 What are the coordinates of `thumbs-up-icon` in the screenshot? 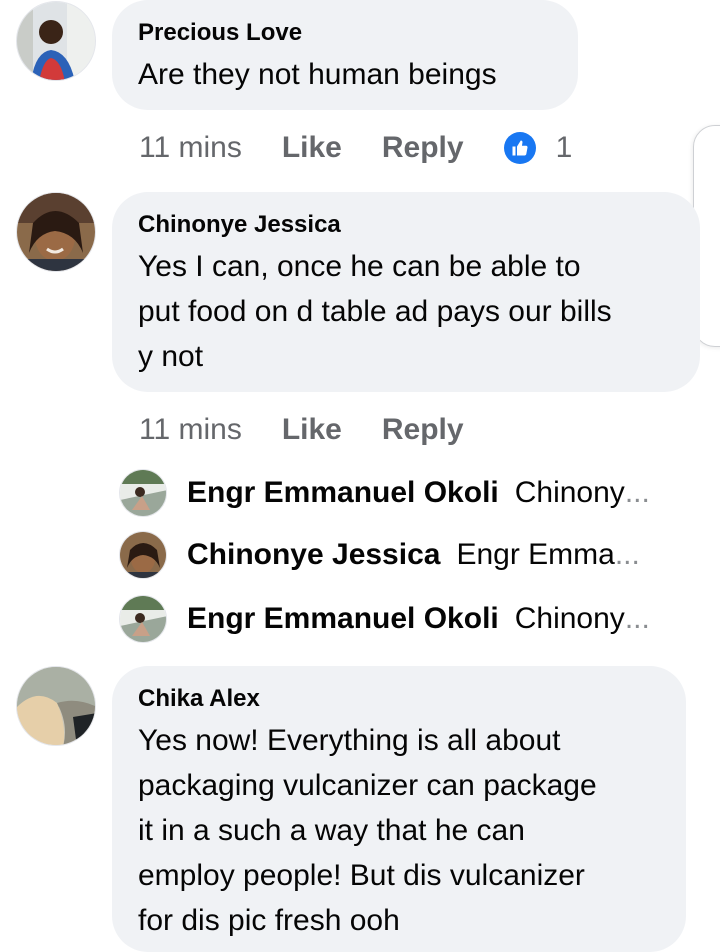 It's located at (519, 148).